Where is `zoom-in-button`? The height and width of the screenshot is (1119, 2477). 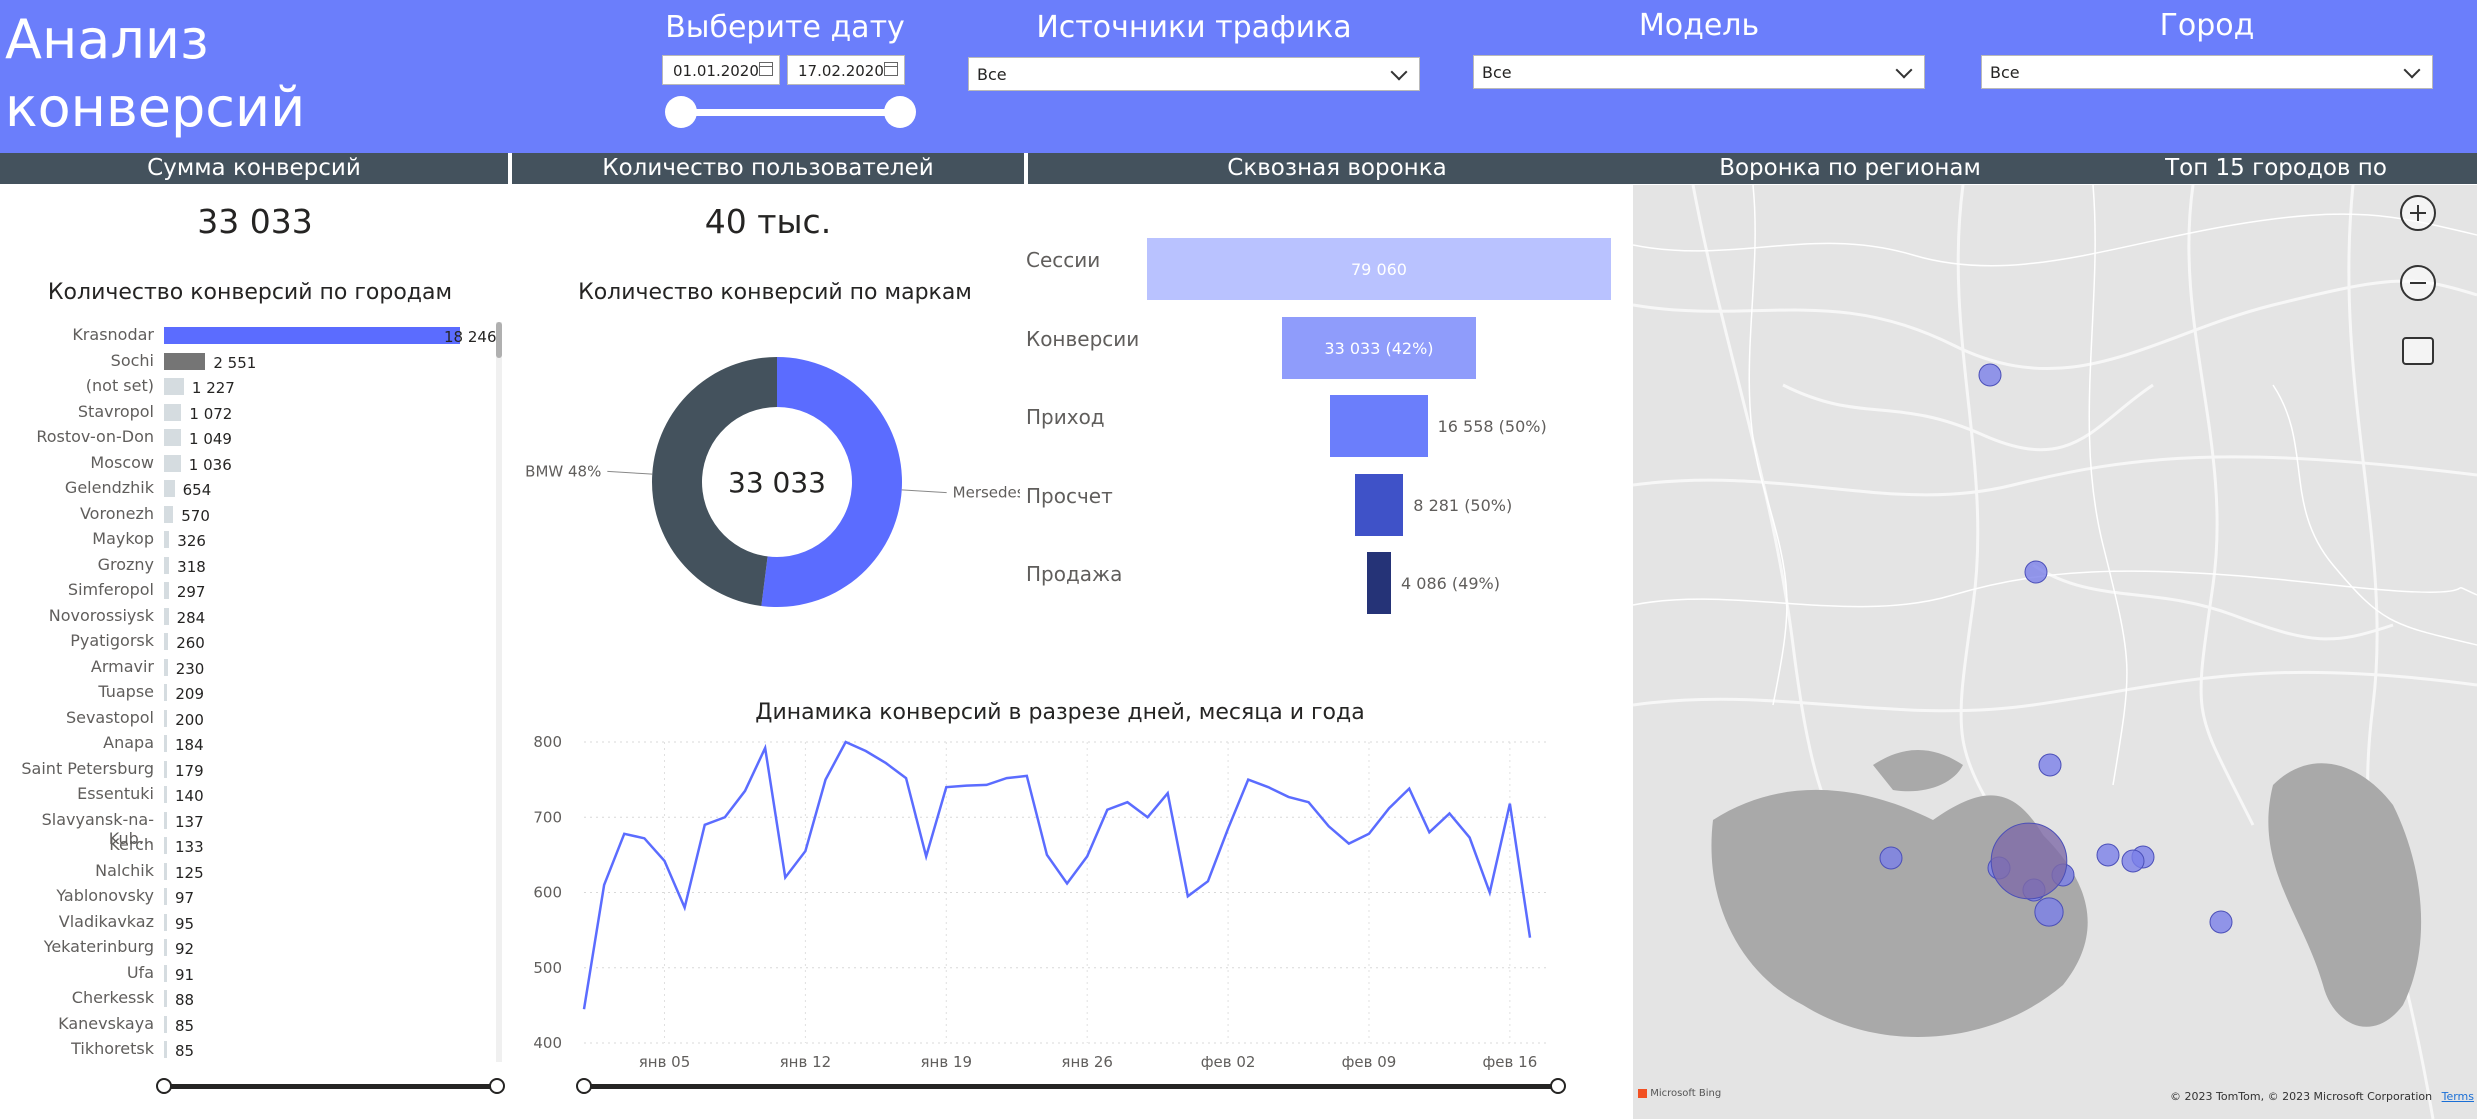
zoom-in-button is located at coordinates (2418, 213).